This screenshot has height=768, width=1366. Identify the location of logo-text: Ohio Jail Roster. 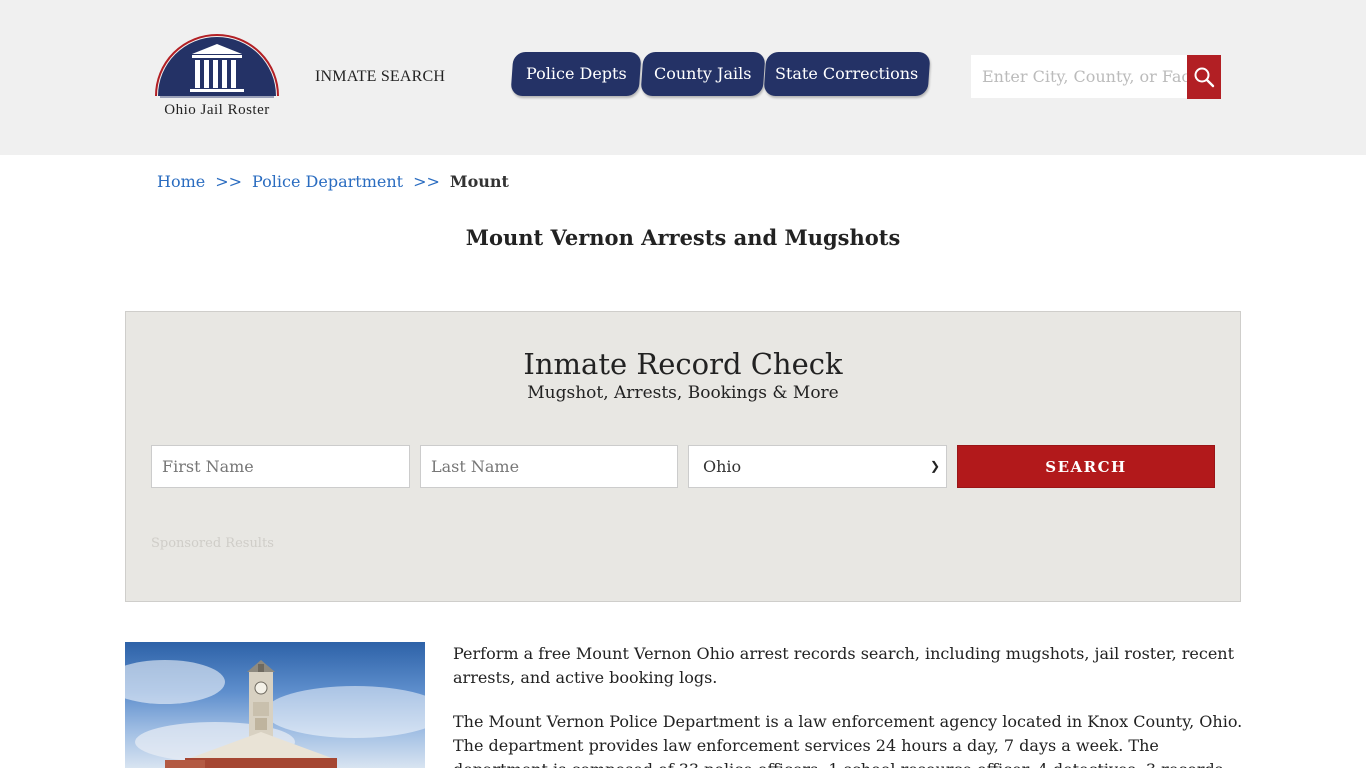
(217, 110).